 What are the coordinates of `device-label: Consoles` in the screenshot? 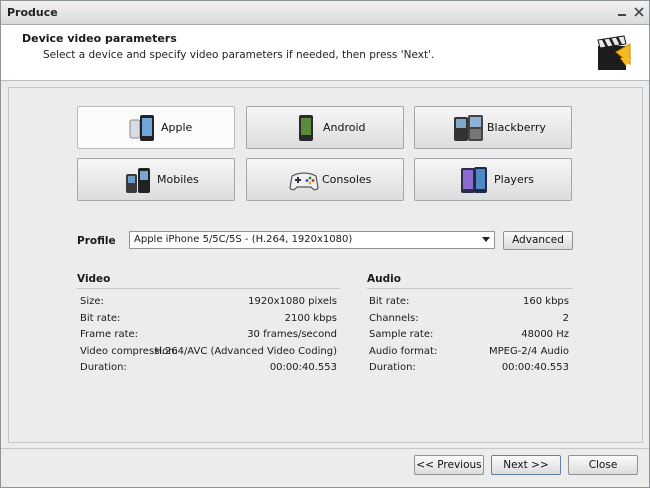 It's located at (347, 179).